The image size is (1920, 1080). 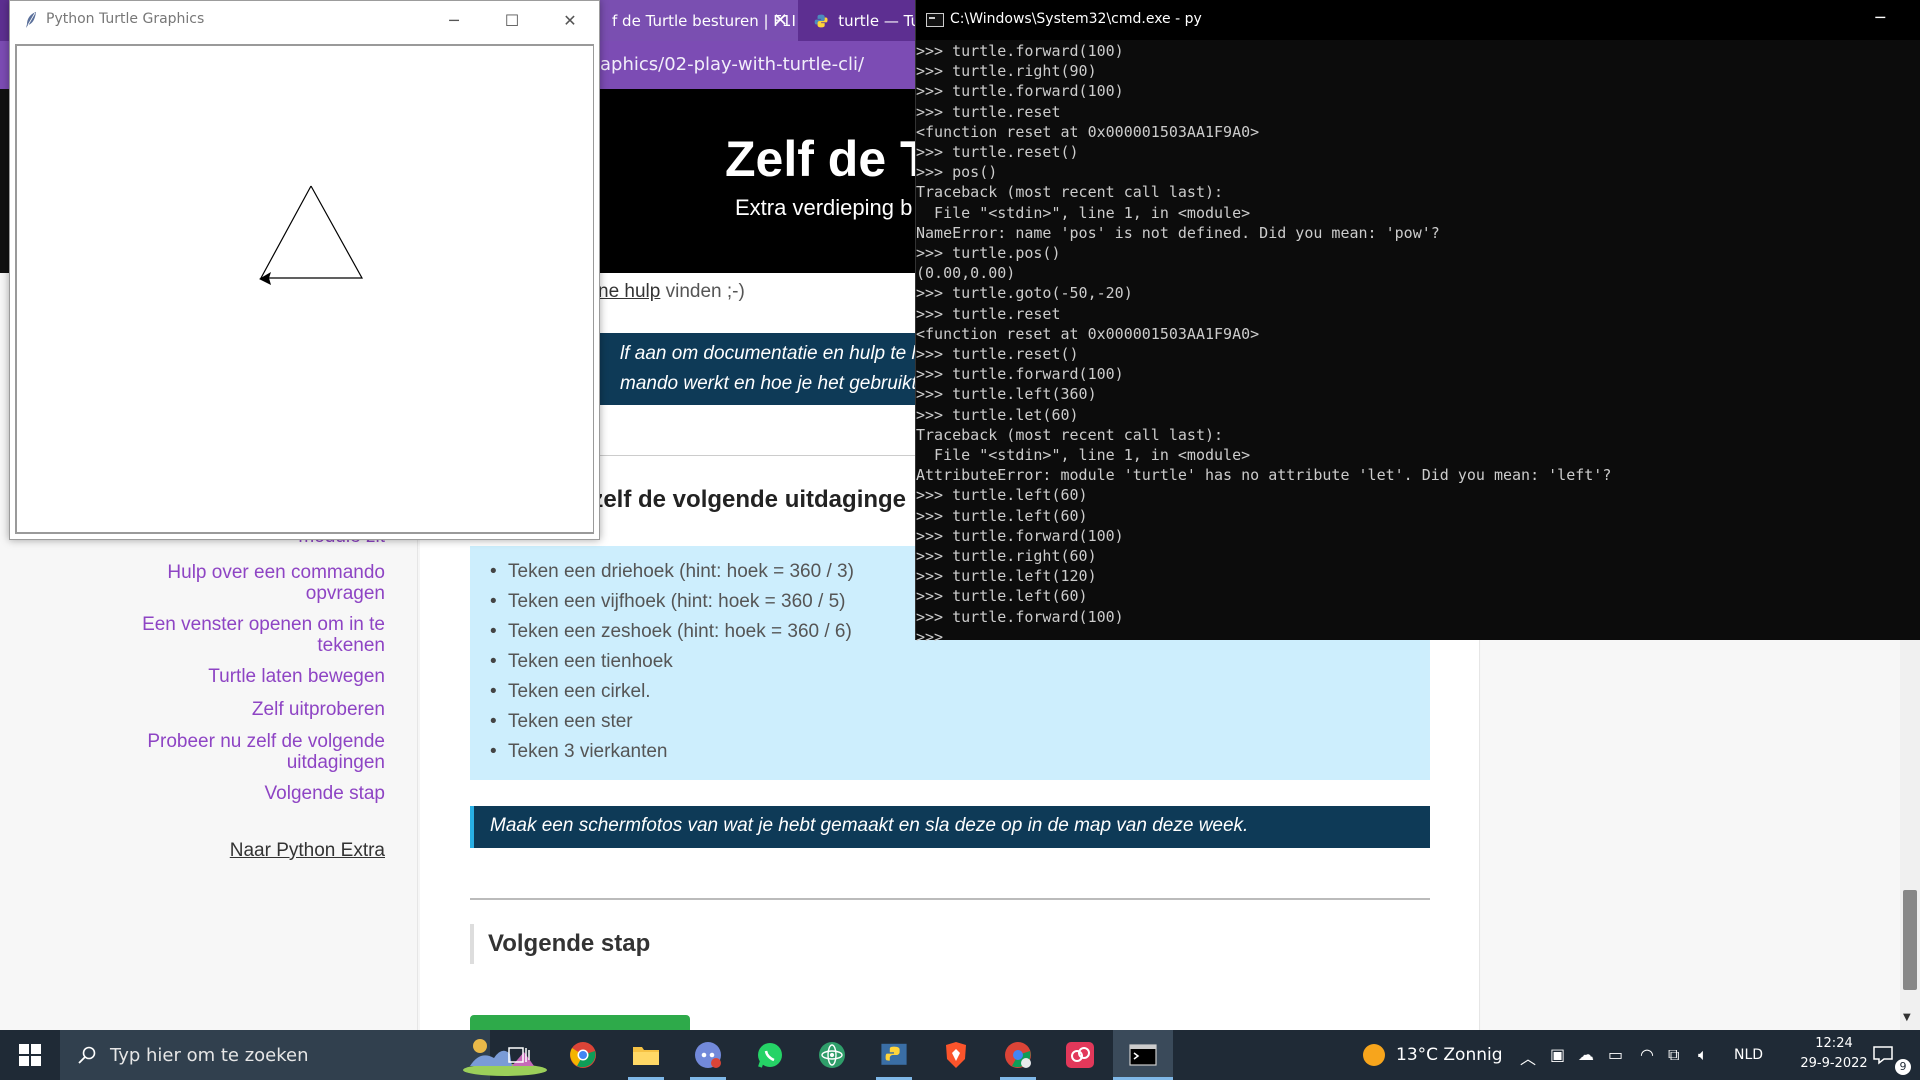 What do you see at coordinates (1647, 1054) in the screenshot?
I see `wifi-icon: ◠` at bounding box center [1647, 1054].